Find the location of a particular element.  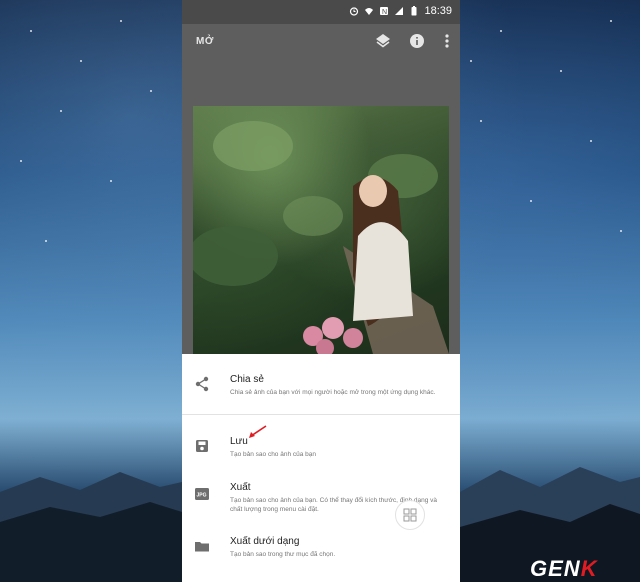

grid-toggle-button is located at coordinates (410, 515).